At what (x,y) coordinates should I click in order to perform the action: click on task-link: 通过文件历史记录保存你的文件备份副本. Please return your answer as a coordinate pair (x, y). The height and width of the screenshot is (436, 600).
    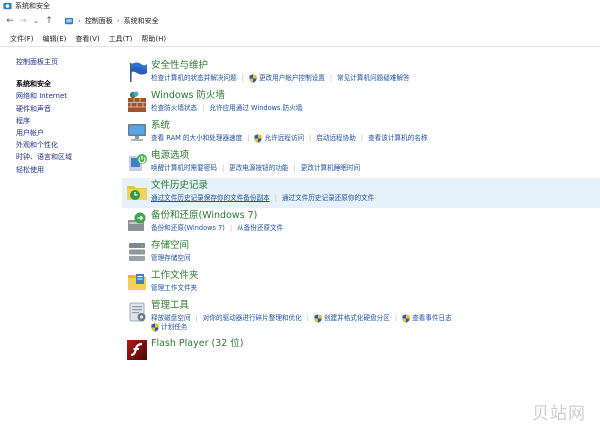
    Looking at the image, I should click on (210, 198).